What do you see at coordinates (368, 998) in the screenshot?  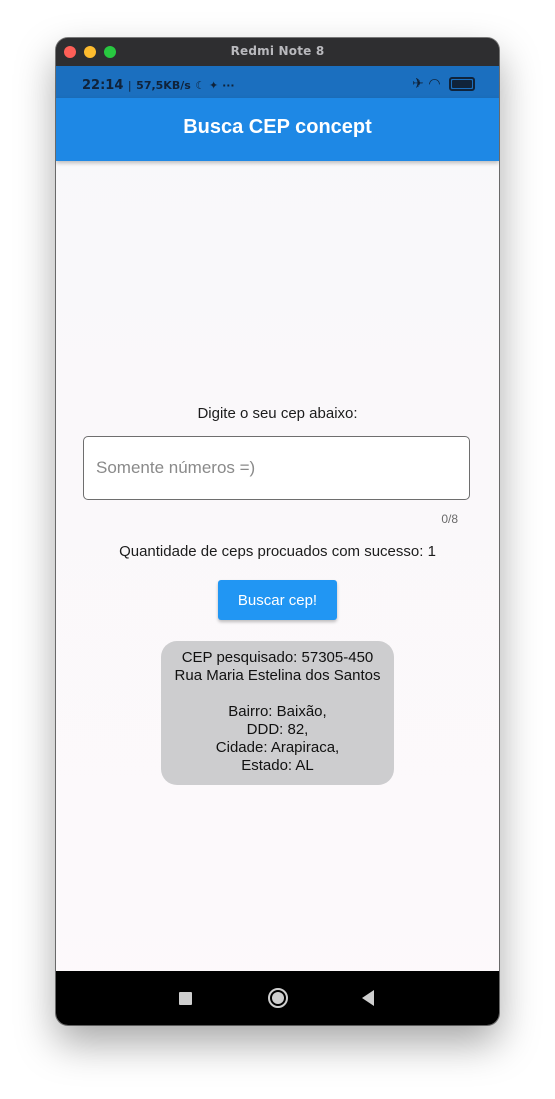 I see `back-triangle-icon` at bounding box center [368, 998].